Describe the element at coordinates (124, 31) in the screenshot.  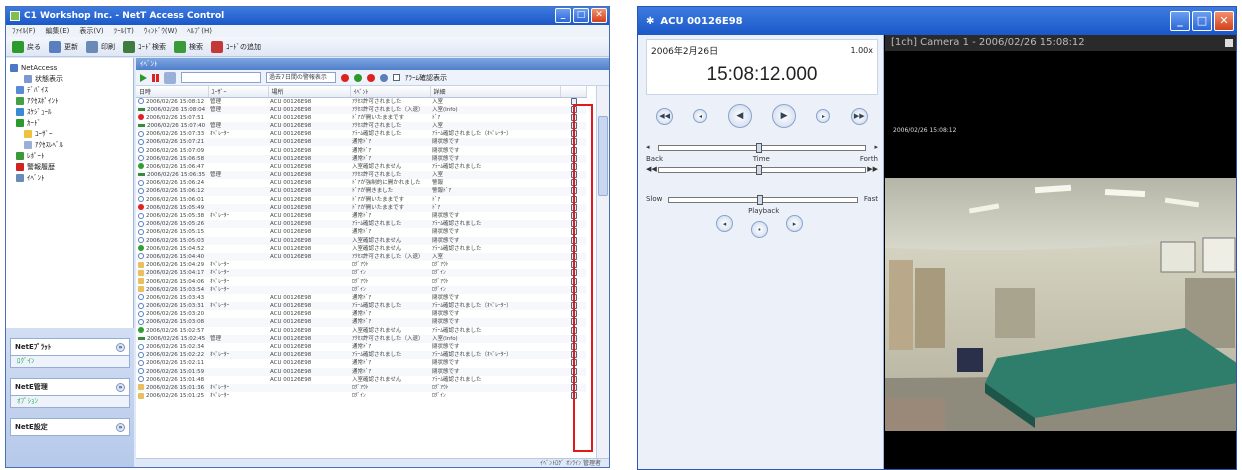
I see `menu-item: ﾂｰﾙ(T)` at that location.